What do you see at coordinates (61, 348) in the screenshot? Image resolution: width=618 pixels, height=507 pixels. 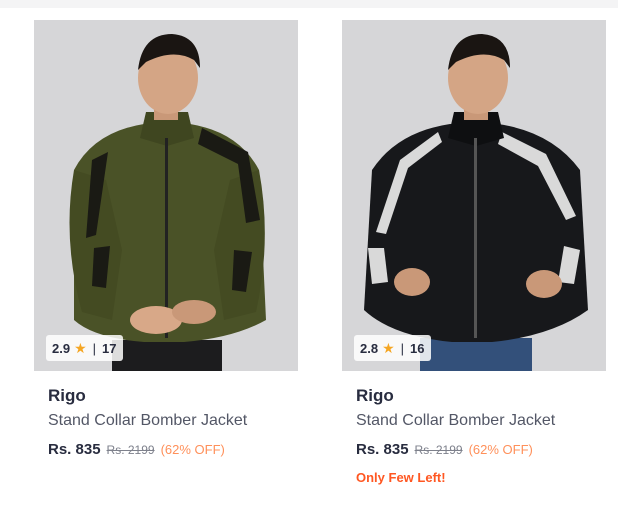 I see `rating-value: 2.9` at bounding box center [61, 348].